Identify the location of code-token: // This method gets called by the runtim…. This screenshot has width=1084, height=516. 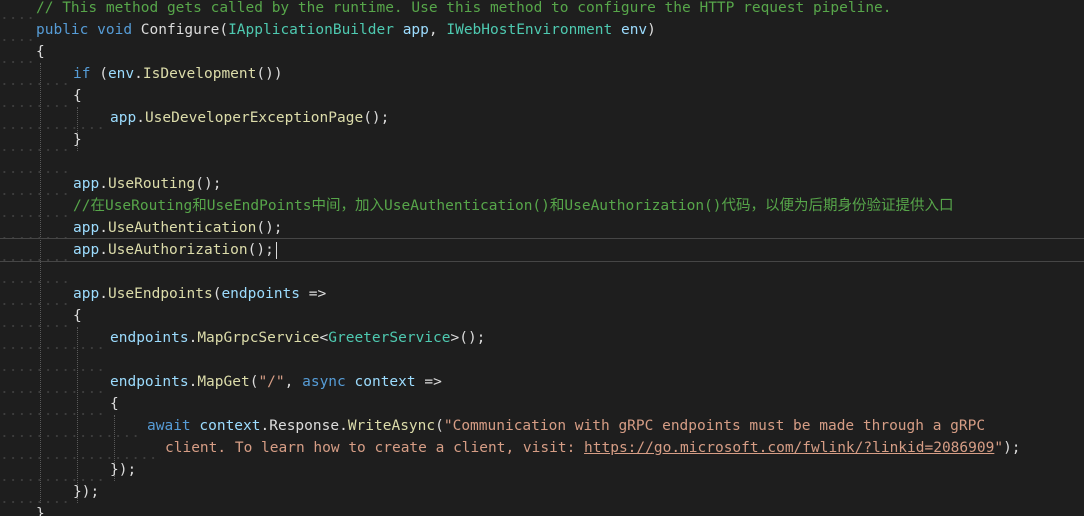
(464, 8).